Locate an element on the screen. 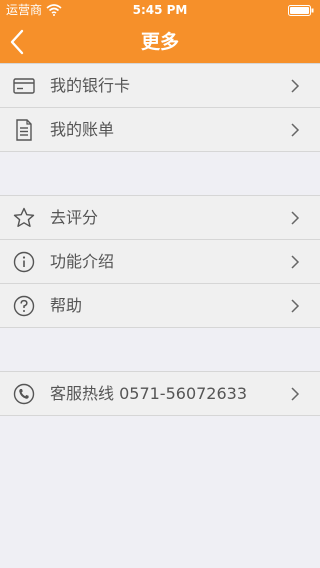 The height and width of the screenshot is (568, 320). menu-item-label: 我的银行卡 is located at coordinates (90, 85).